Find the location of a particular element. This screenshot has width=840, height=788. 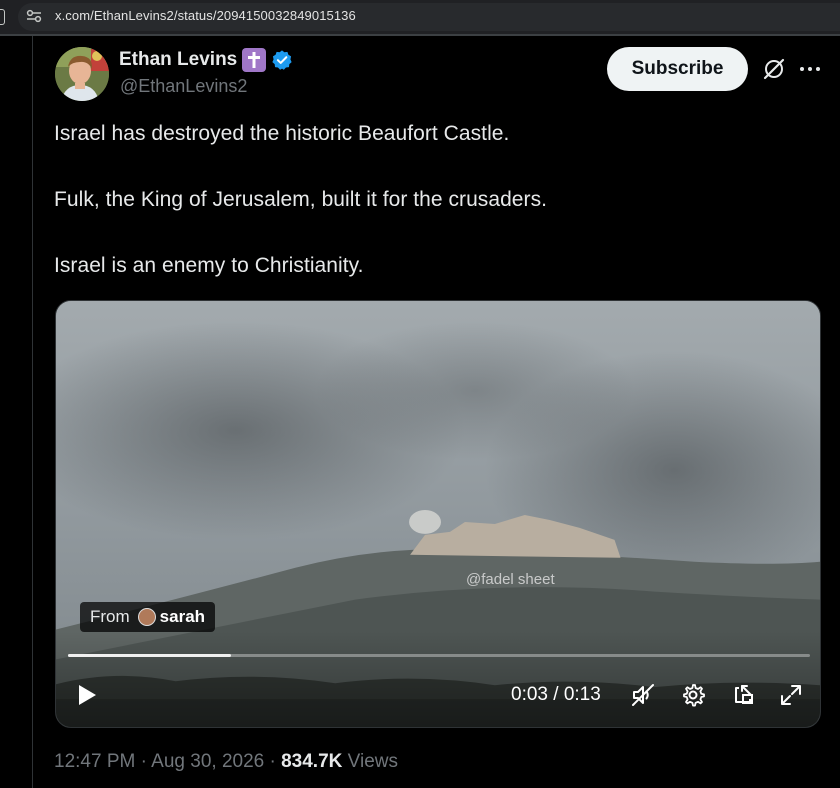

source-name: sarah is located at coordinates (182, 616).